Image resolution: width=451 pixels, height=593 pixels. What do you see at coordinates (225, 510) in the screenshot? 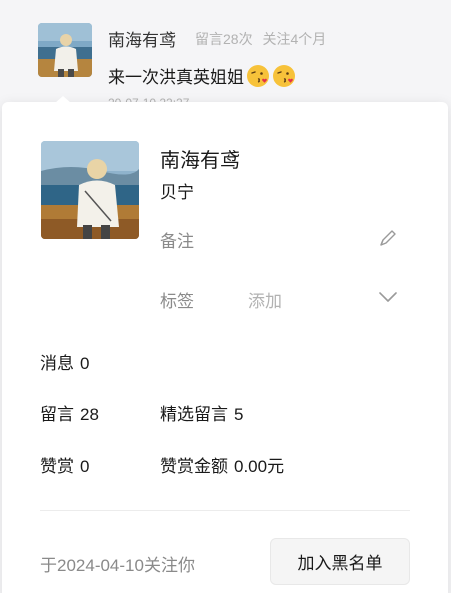
I see `divider` at bounding box center [225, 510].